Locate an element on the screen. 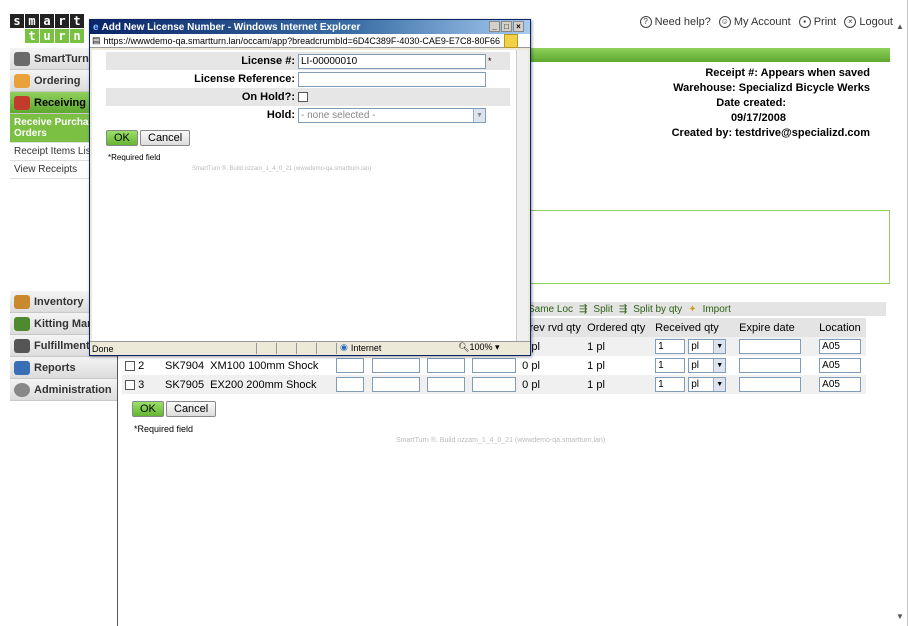 This screenshot has width=908, height=626. popup-status-bar: Done ◉ Internet 🔍︎100% ▾ is located at coordinates (310, 348).